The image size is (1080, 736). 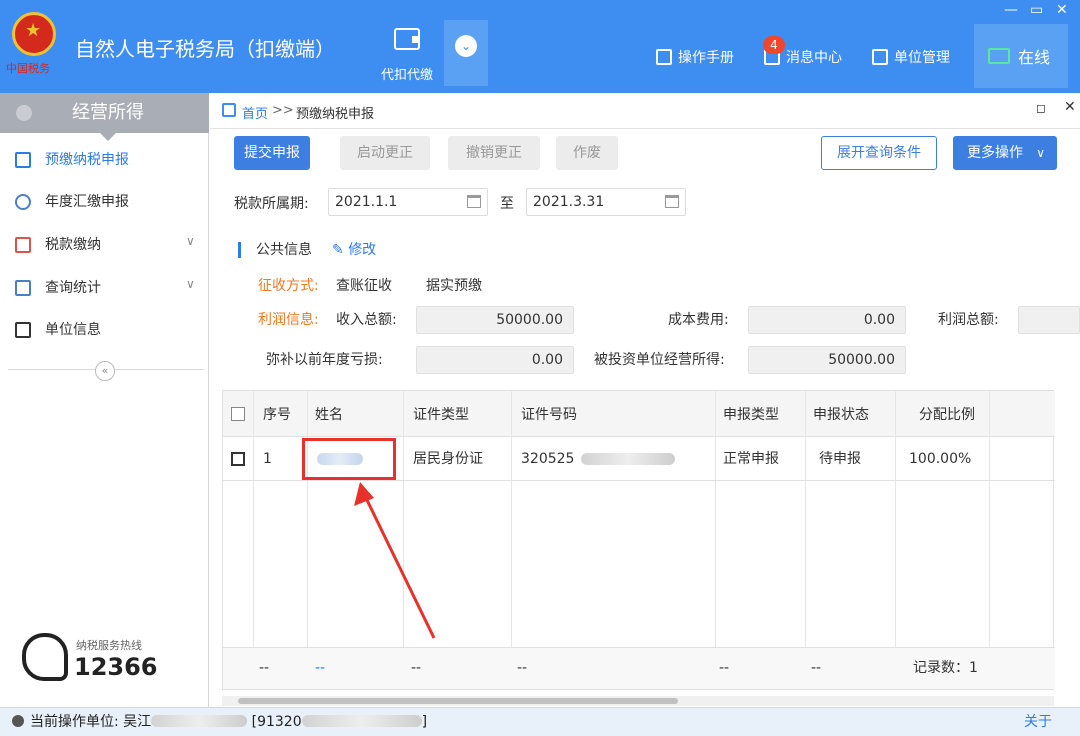 What do you see at coordinates (385, 153) in the screenshot?
I see `start-correction-button: 启动更正` at bounding box center [385, 153].